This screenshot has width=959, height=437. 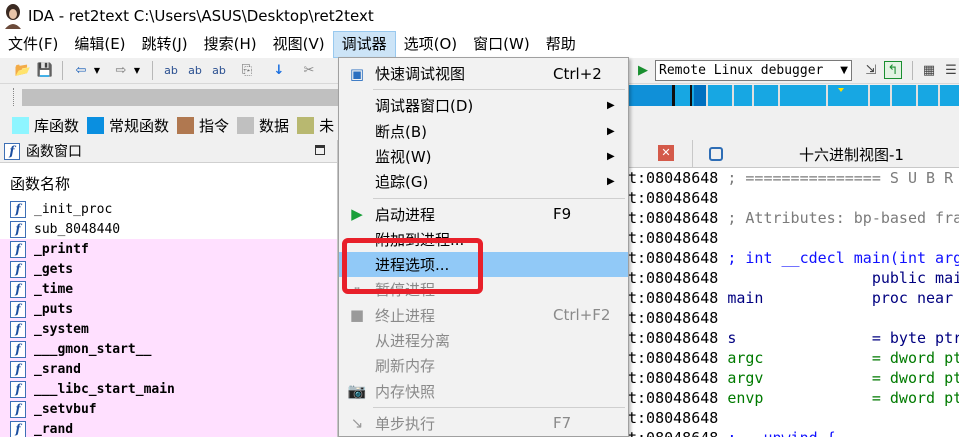 I want to click on legend-swatch, so click(x=246, y=125).